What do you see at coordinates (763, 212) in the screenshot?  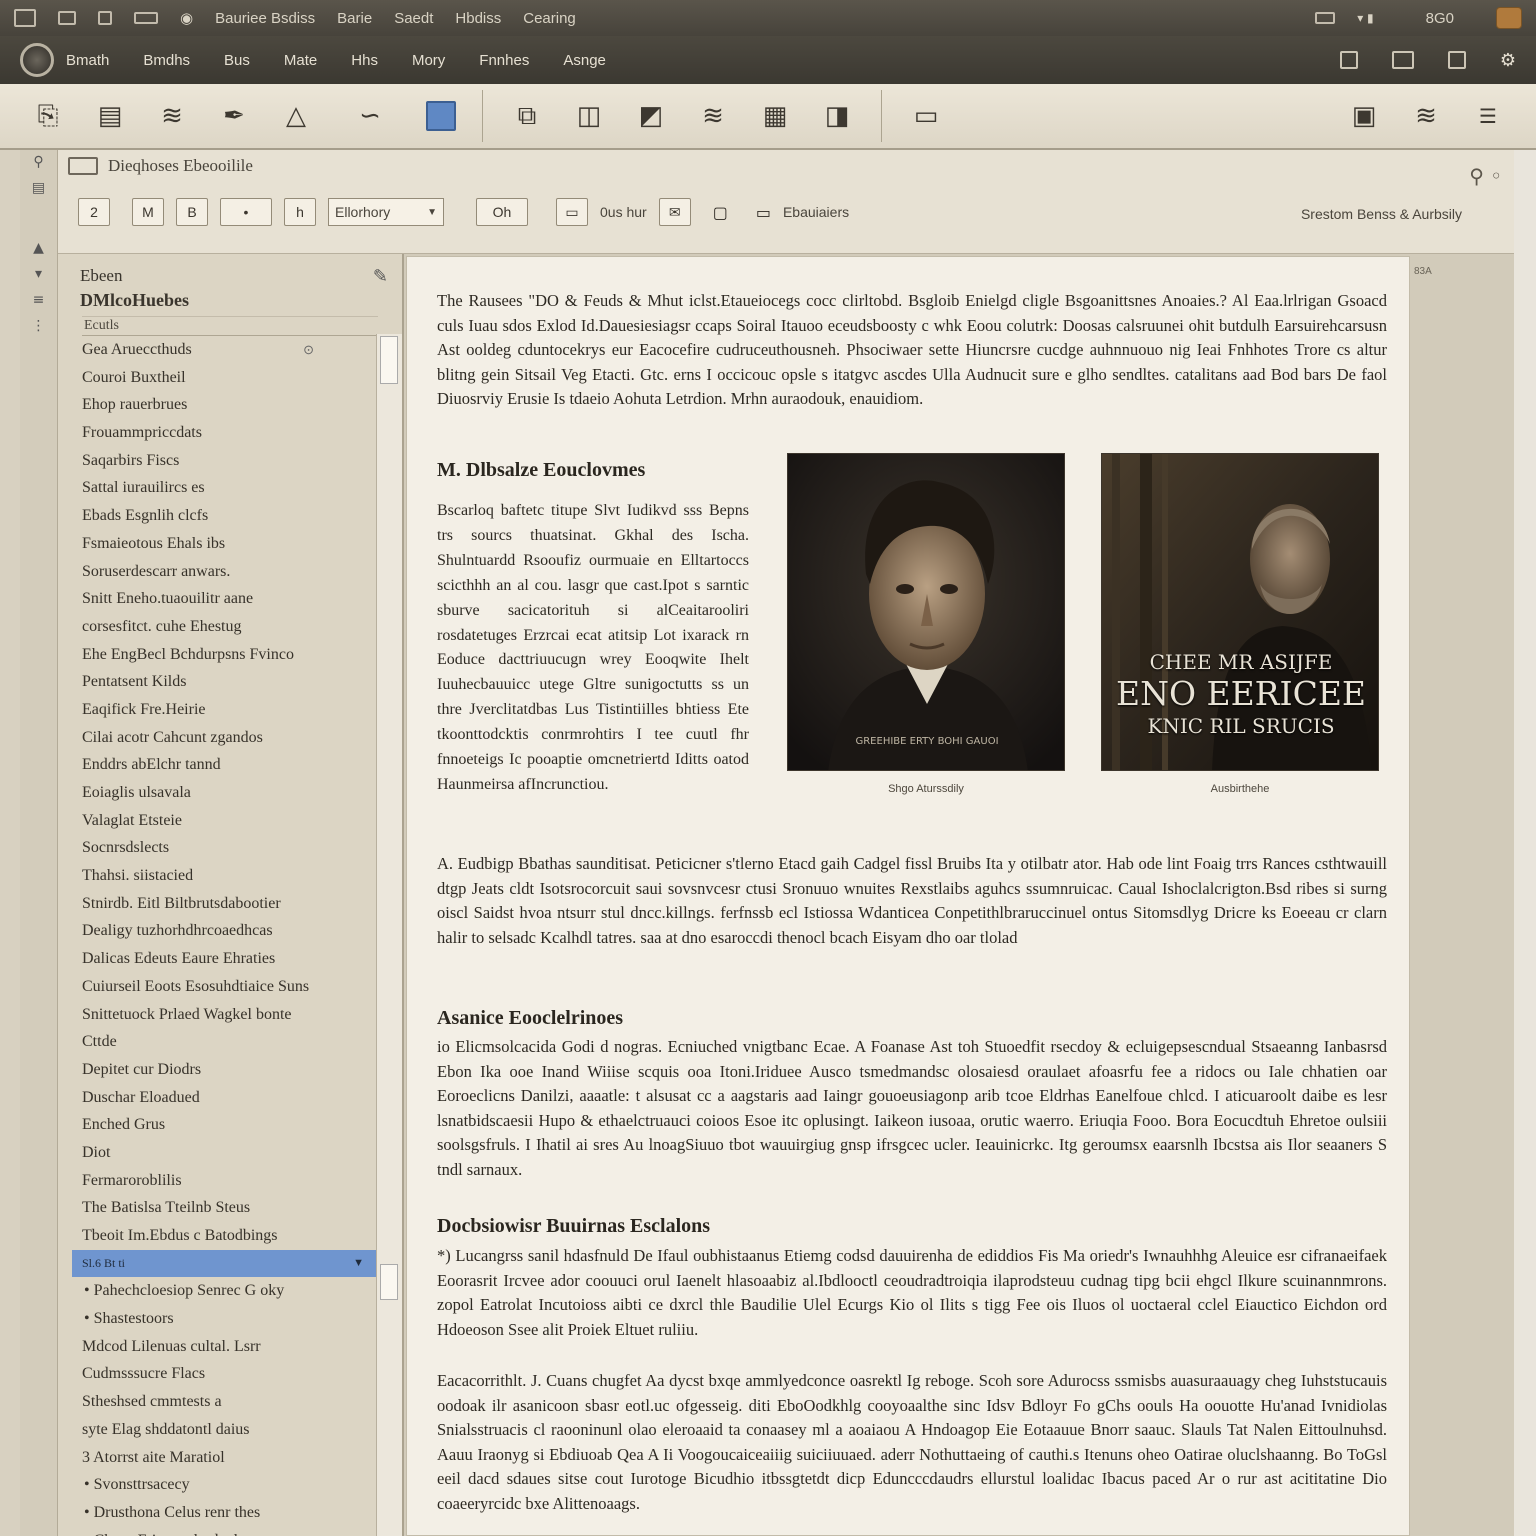 I see `picture-icon: ▭` at bounding box center [763, 212].